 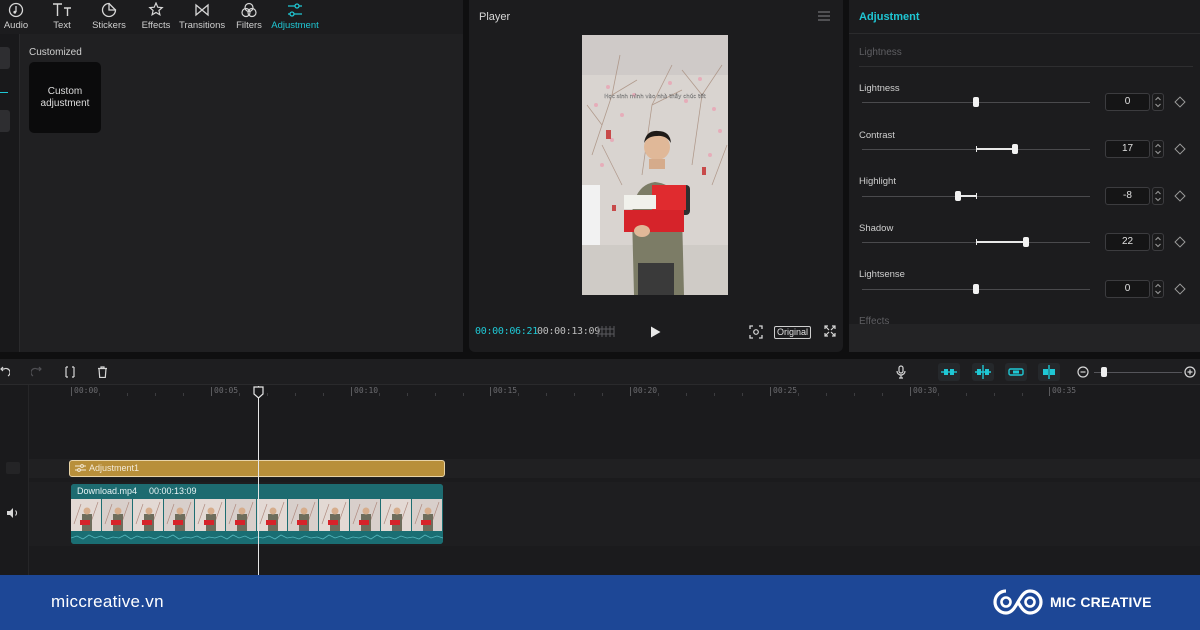 I want to click on tab-filters: Filters, so click(x=249, y=17).